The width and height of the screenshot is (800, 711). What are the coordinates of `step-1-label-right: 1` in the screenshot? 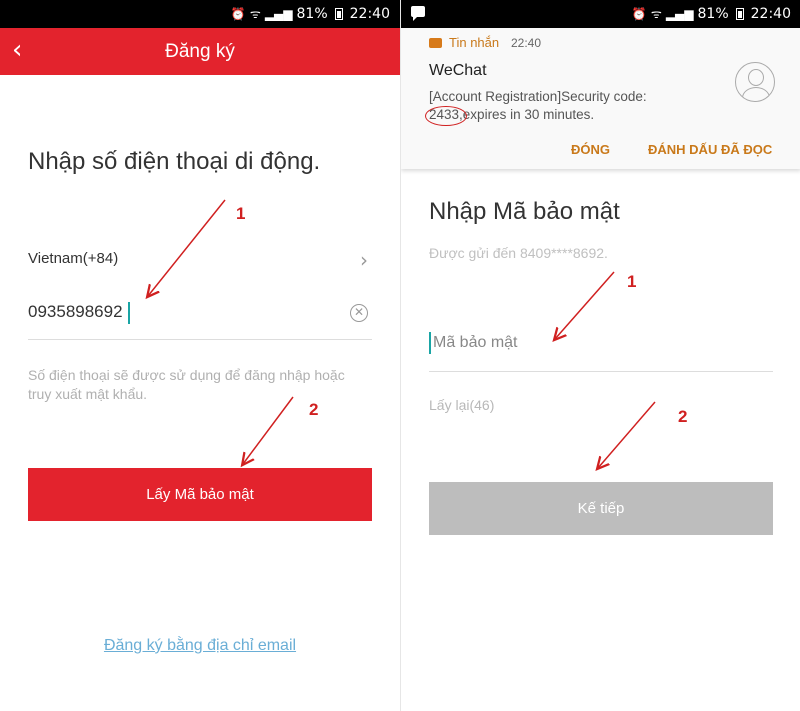 It's located at (632, 281).